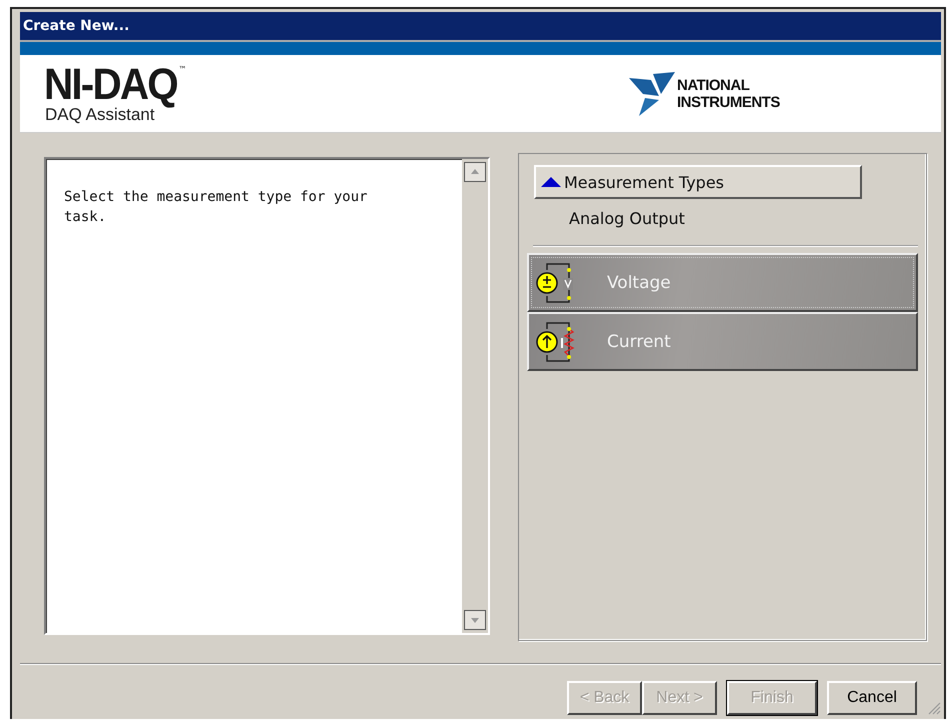 The height and width of the screenshot is (721, 950). Describe the element at coordinates (475, 172) in the screenshot. I see `scroll-up-icon` at that location.